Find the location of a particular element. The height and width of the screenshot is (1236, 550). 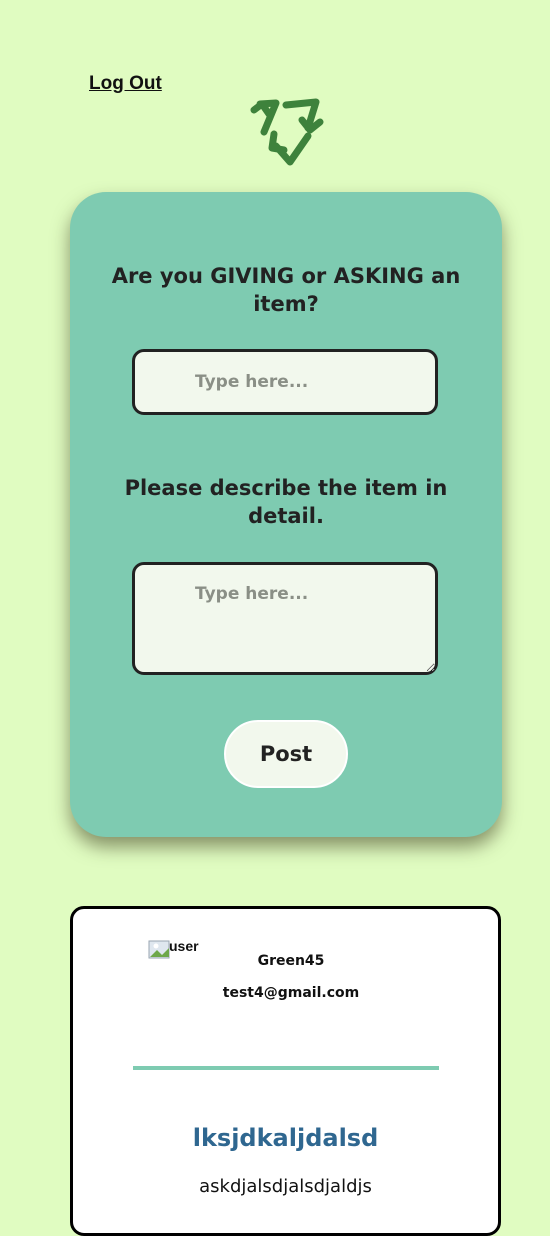

give-or-ask-input is located at coordinates (285, 382).